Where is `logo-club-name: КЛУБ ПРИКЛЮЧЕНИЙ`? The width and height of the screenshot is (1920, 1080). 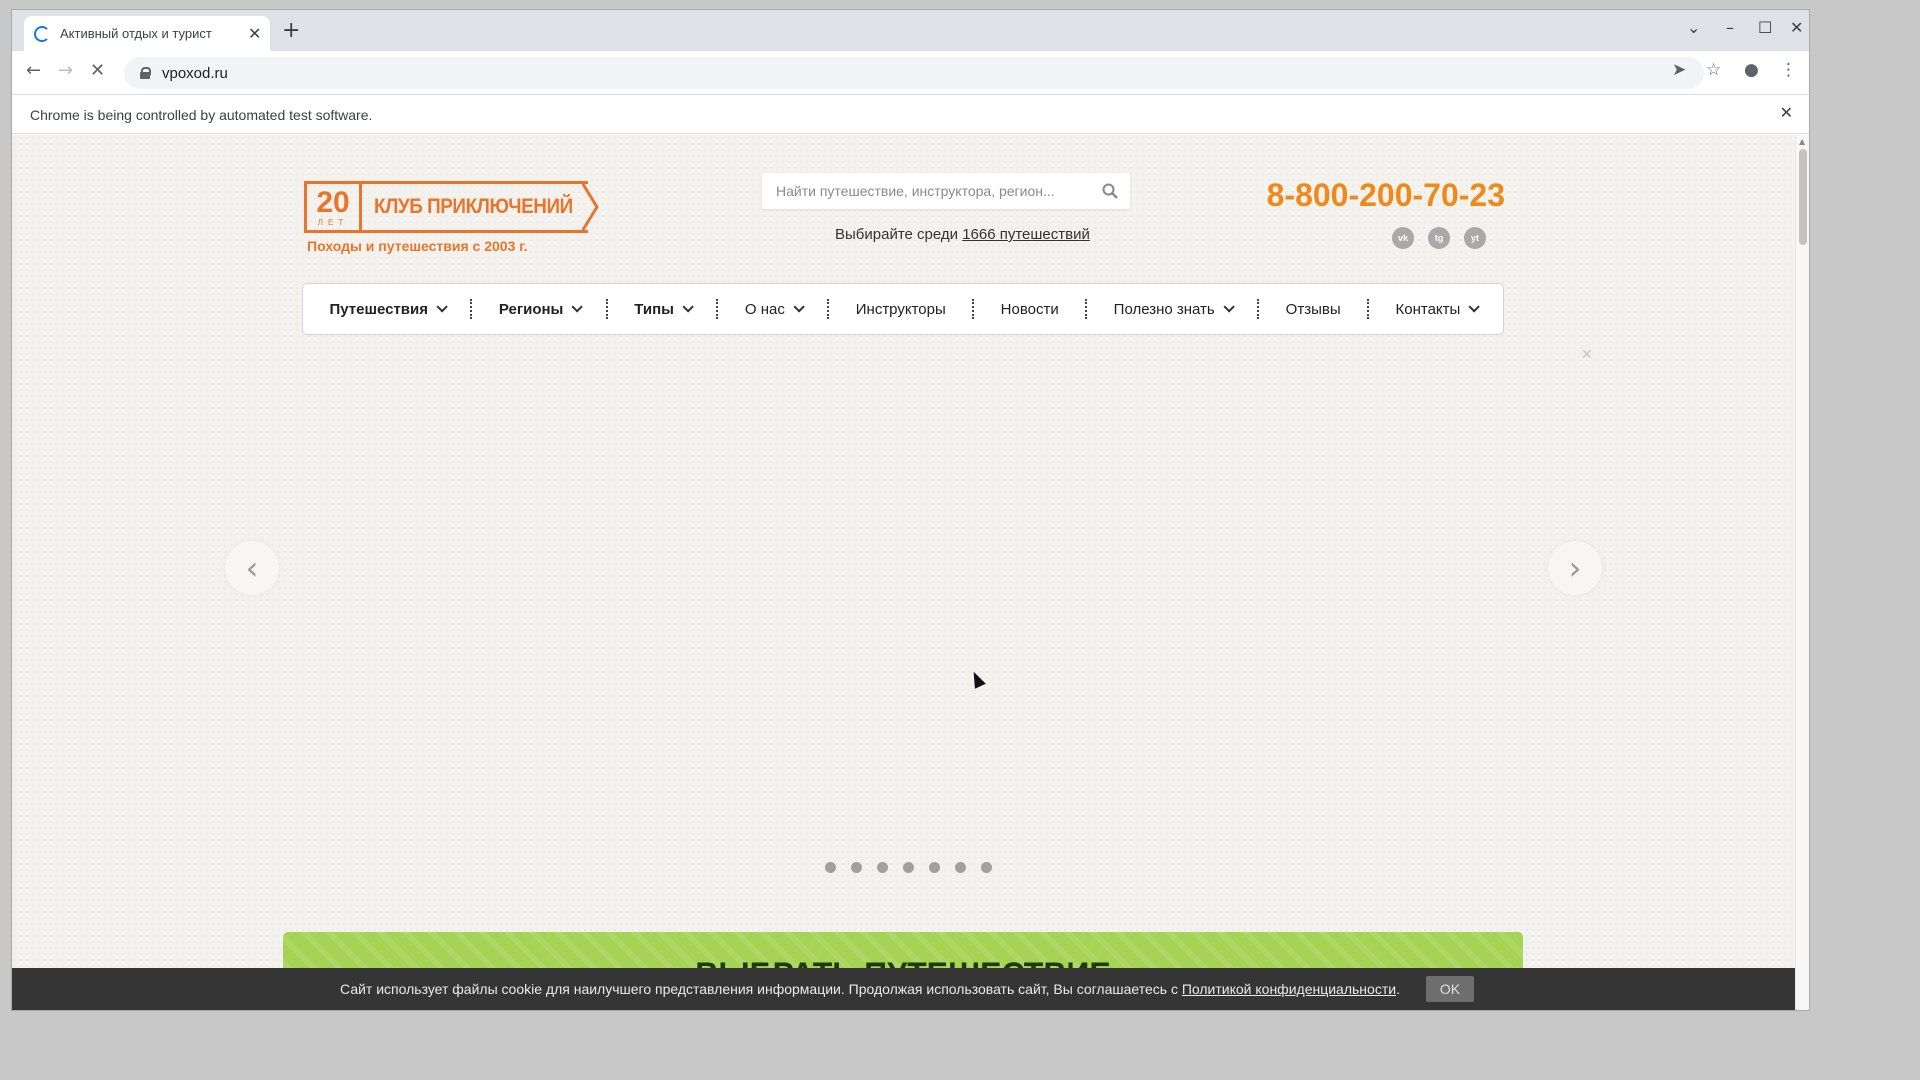 logo-club-name: КЛУБ ПРИКЛЮЧЕНИЙ is located at coordinates (473, 206).